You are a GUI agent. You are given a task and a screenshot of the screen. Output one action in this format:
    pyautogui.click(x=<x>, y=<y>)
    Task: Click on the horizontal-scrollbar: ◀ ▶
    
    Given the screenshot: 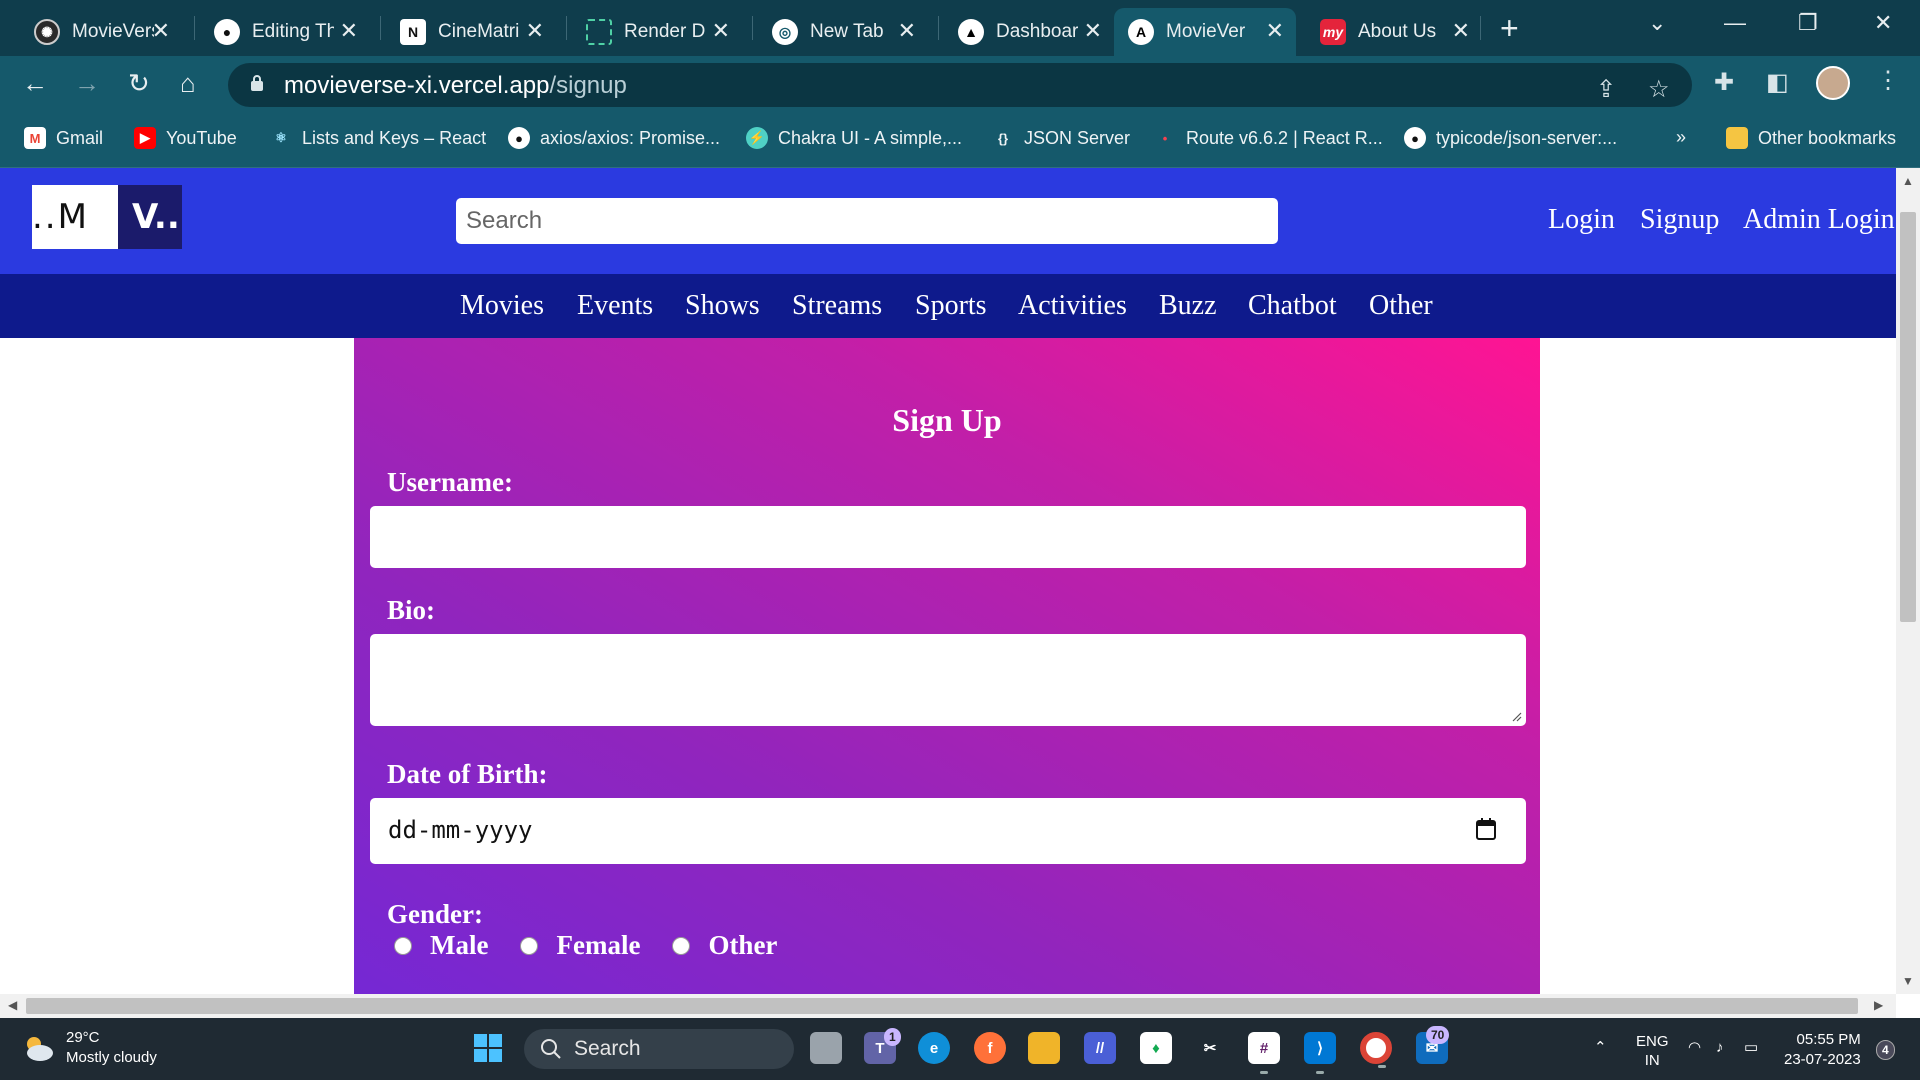 What is the action you would take?
    pyautogui.click(x=948, y=1006)
    